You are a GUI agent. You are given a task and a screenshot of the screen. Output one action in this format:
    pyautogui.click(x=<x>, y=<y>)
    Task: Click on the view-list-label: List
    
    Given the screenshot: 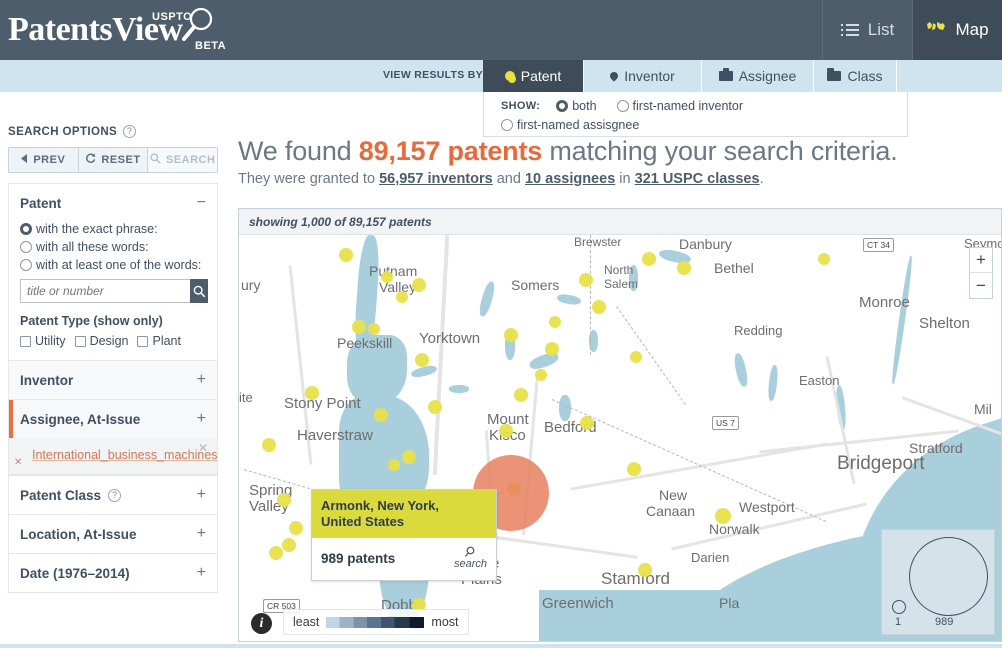 What is the action you would take?
    pyautogui.click(x=881, y=29)
    